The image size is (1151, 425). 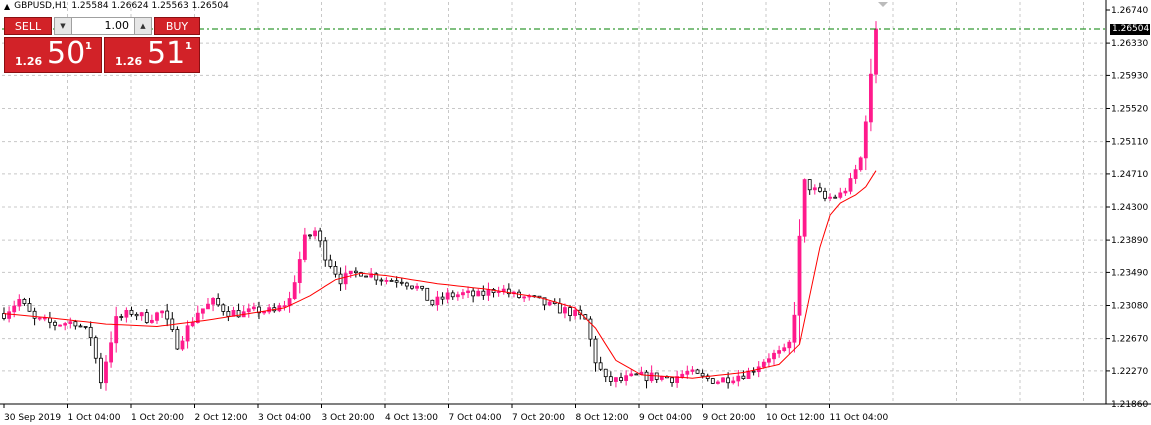 I want to click on decrease-lot-icon: ▼, so click(x=63, y=26).